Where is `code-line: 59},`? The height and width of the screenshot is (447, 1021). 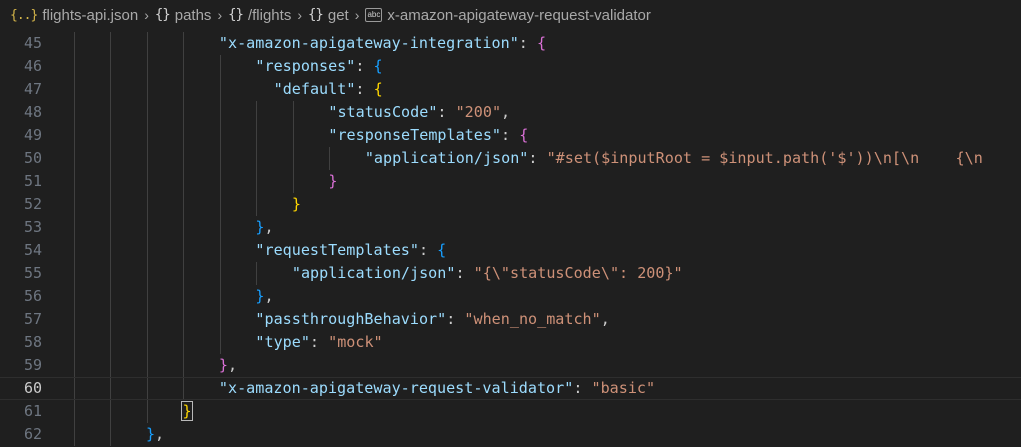
code-line: 59}, is located at coordinates (510, 365).